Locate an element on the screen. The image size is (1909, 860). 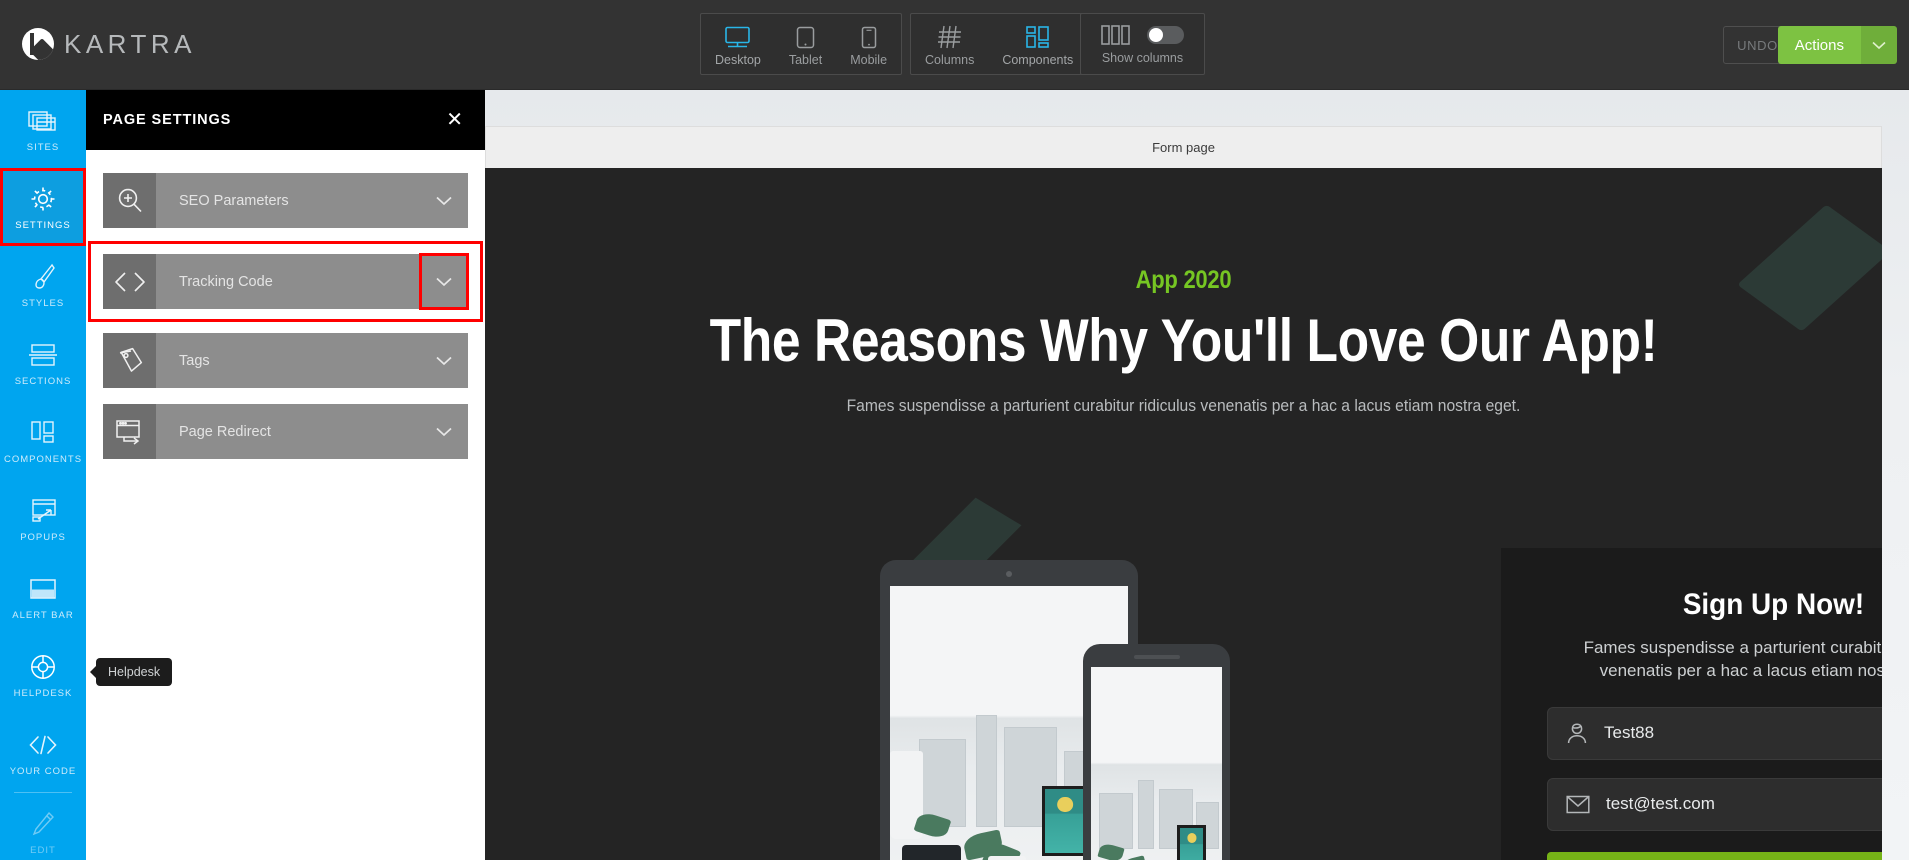
device-tablet-label: Tablet is located at coordinates (805, 59).